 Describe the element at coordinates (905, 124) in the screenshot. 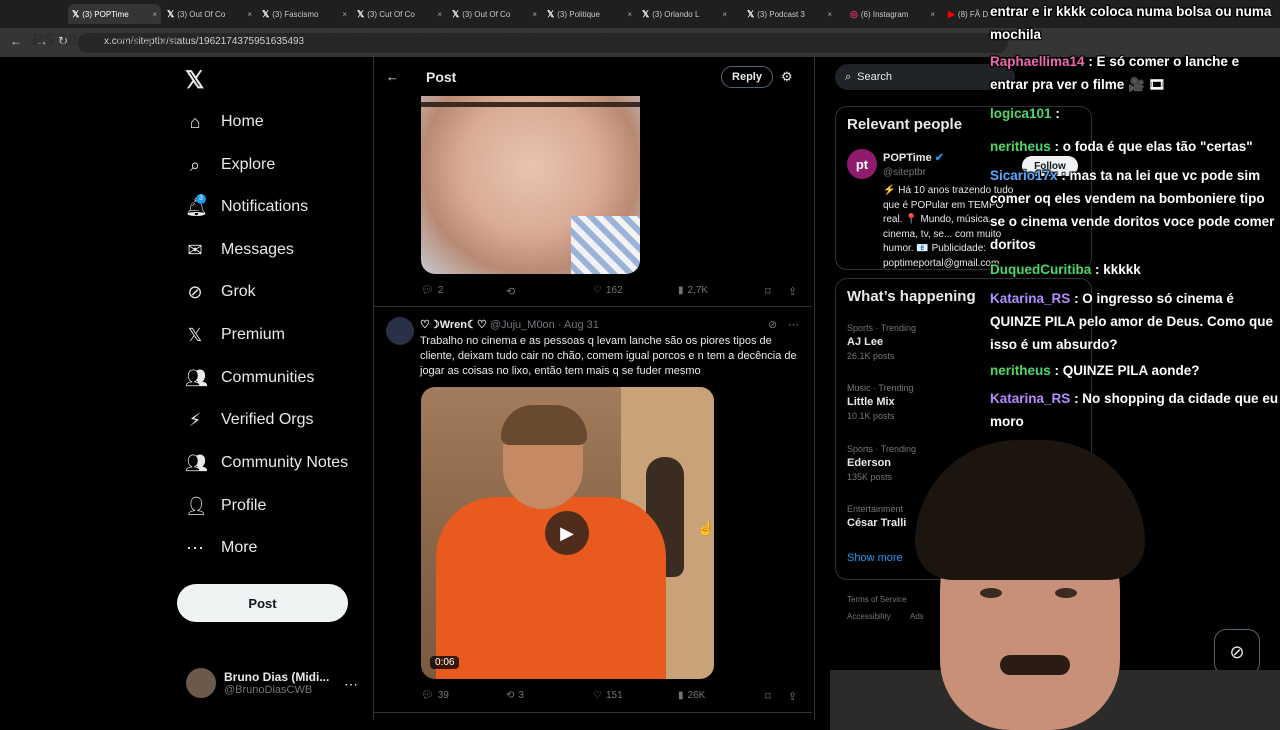

I see `card-title: Relevant people` at that location.